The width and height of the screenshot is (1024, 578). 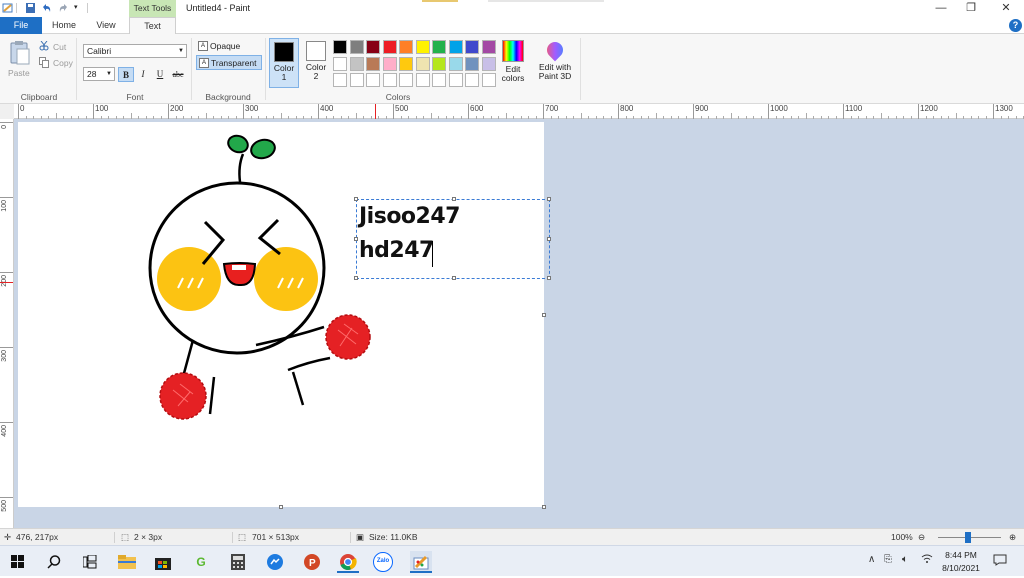 I want to click on tab-file: File, so click(x=21, y=25).